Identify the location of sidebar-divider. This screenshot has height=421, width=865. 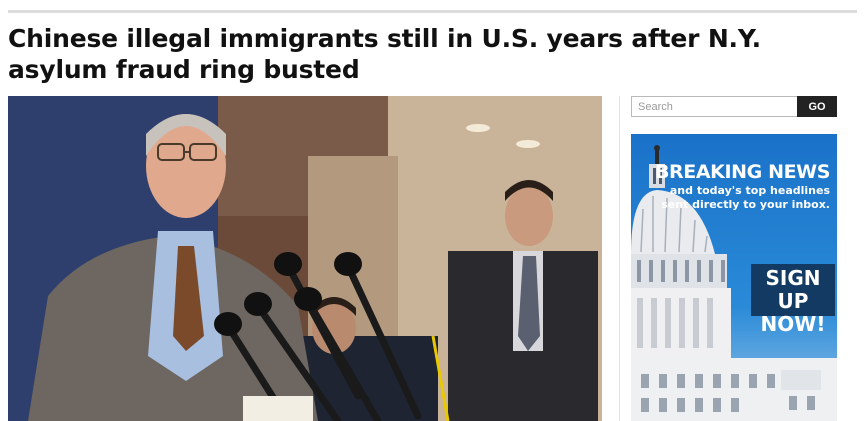
(619, 258).